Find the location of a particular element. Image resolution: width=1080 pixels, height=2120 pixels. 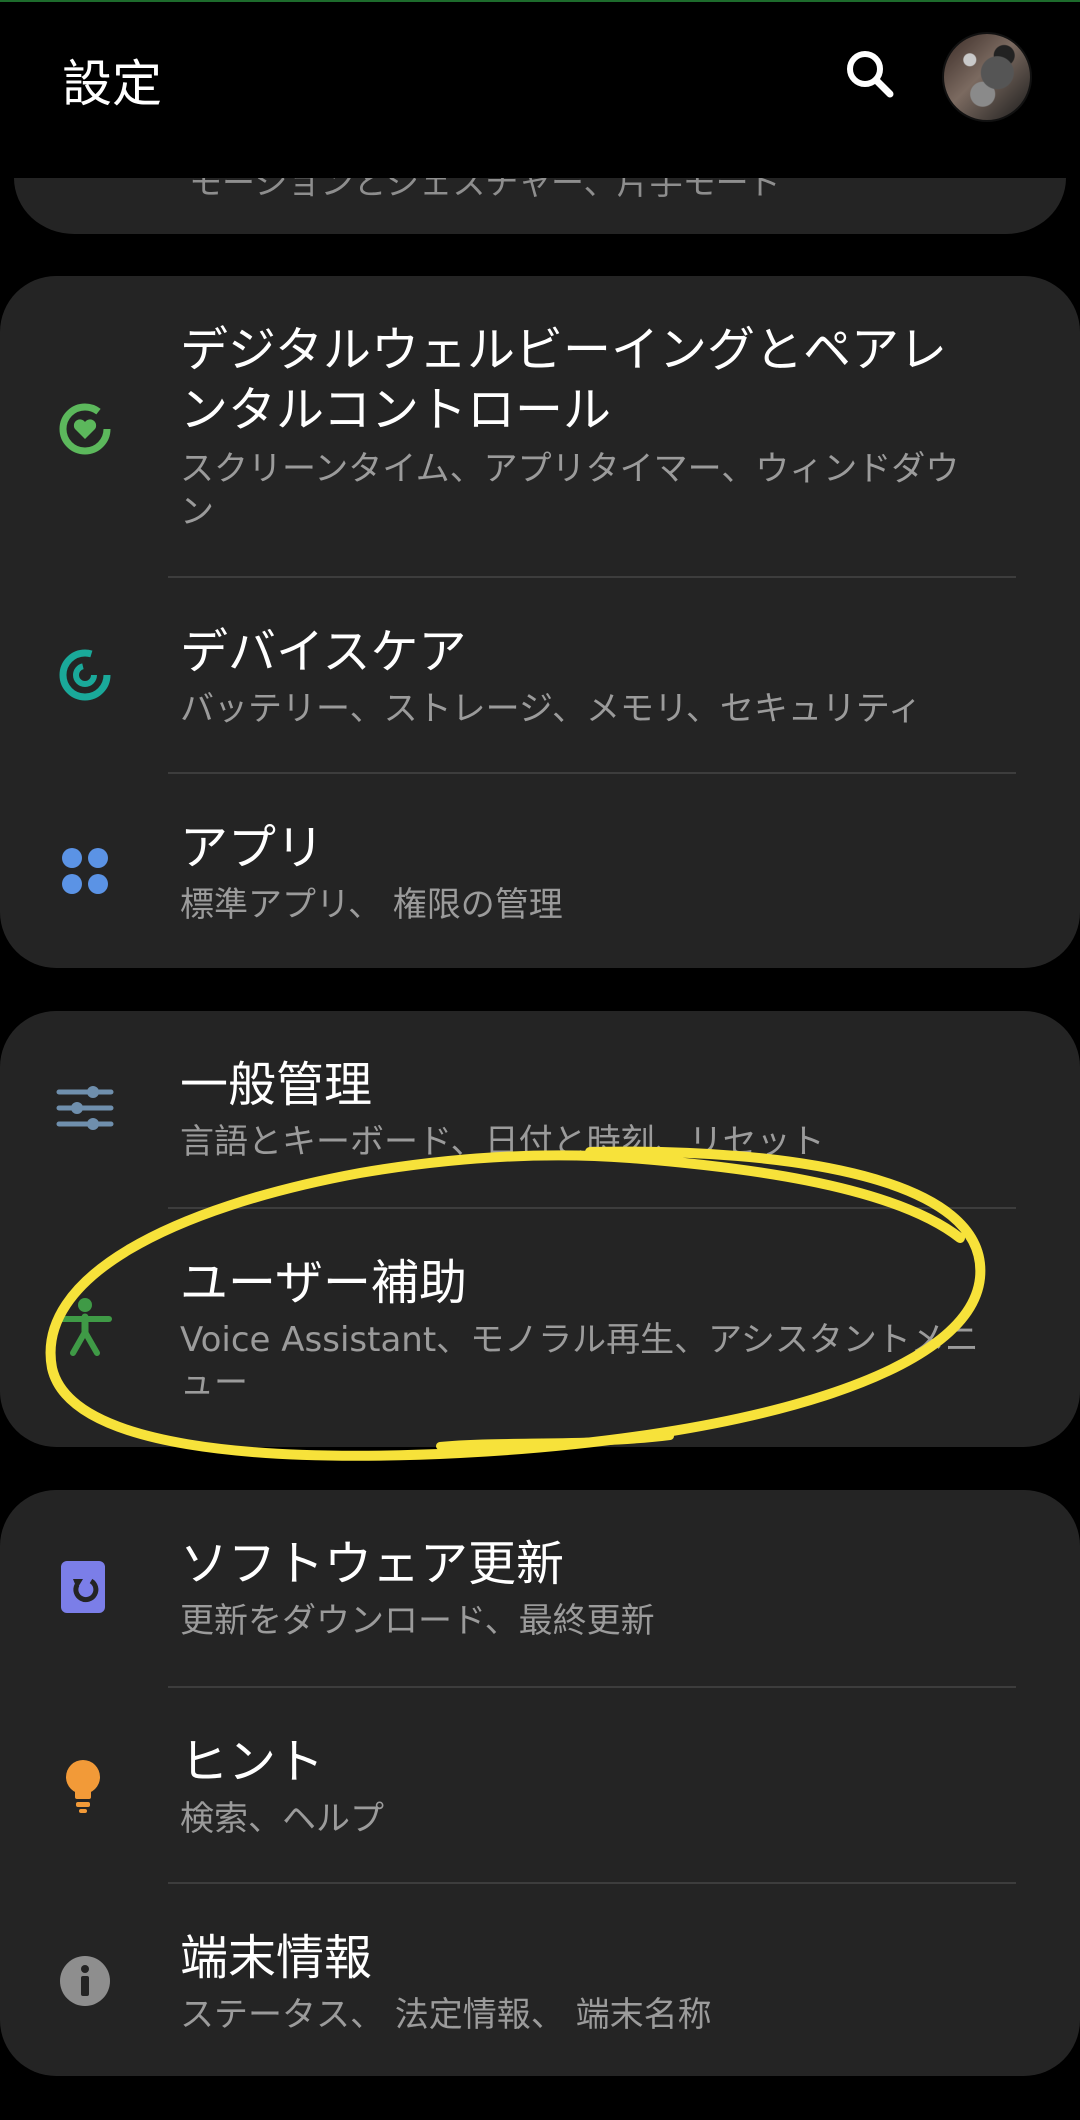

accessibility-icon is located at coordinates (85, 1327).